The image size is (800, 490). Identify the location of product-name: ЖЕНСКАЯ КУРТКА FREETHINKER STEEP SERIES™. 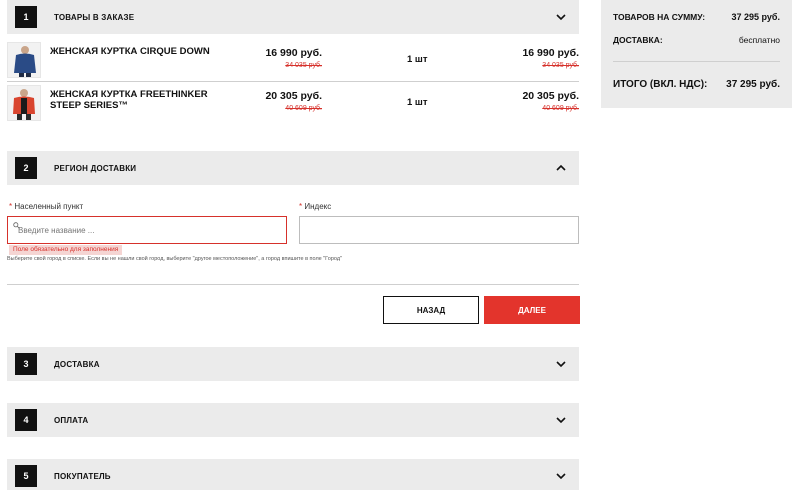
(135, 100).